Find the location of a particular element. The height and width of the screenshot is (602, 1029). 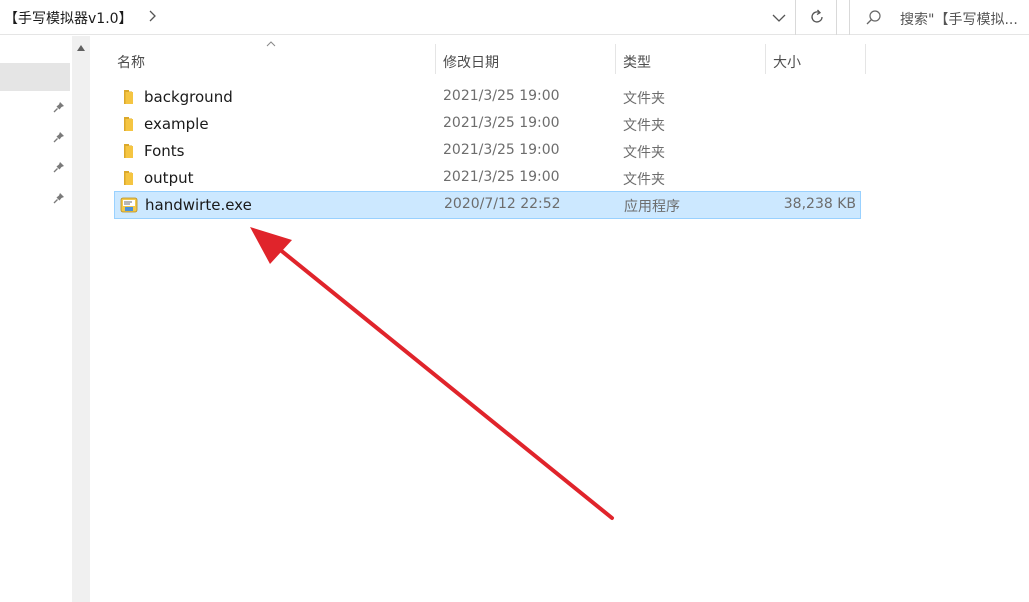

file-name: Fonts is located at coordinates (164, 151).